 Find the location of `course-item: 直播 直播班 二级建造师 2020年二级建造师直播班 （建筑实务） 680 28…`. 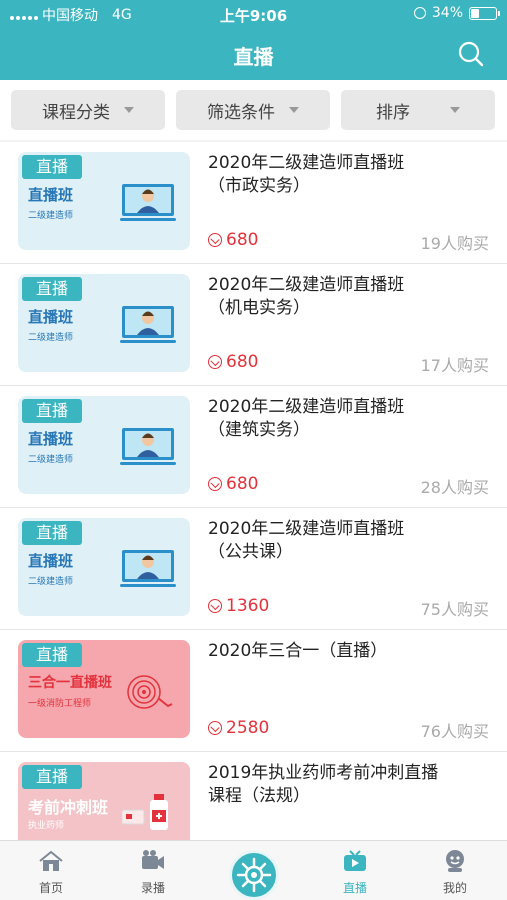

course-item: 直播 直播班 二级建造师 2020年二级建造师直播班 （建筑实务） 680 28… is located at coordinates (253, 447).